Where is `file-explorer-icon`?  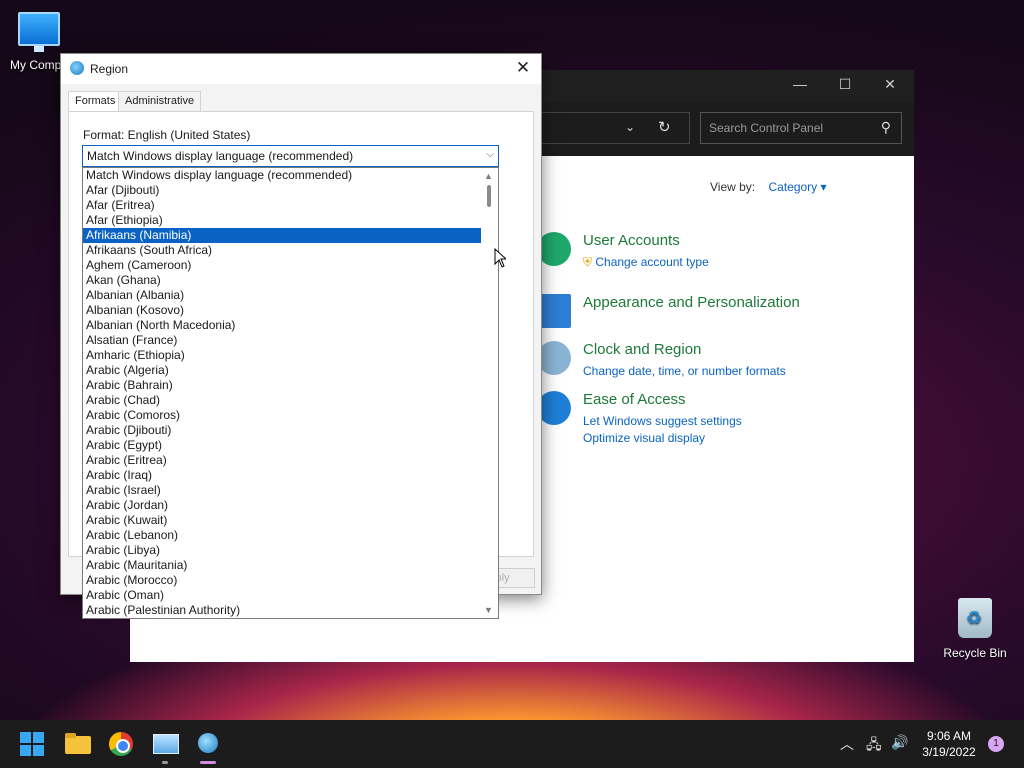 file-explorer-icon is located at coordinates (78, 744).